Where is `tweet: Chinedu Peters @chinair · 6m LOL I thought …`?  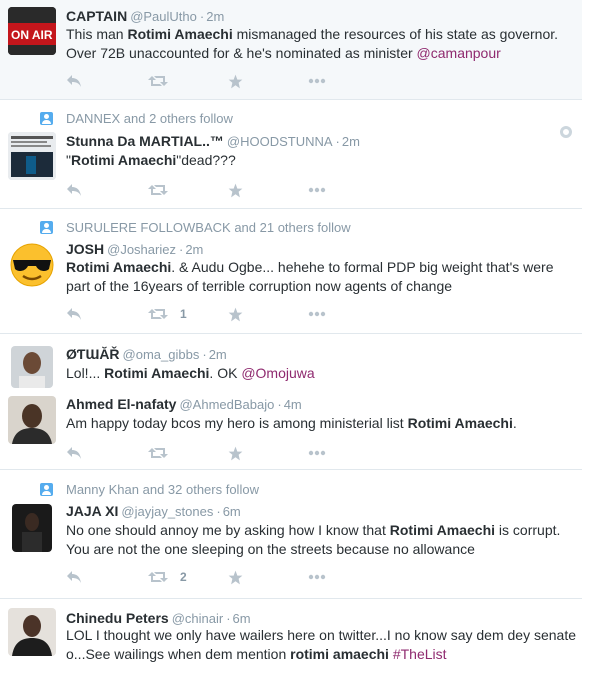
tweet: Chinedu Peters @chinair · 6m LOL I thought … is located at coordinates (291, 638).